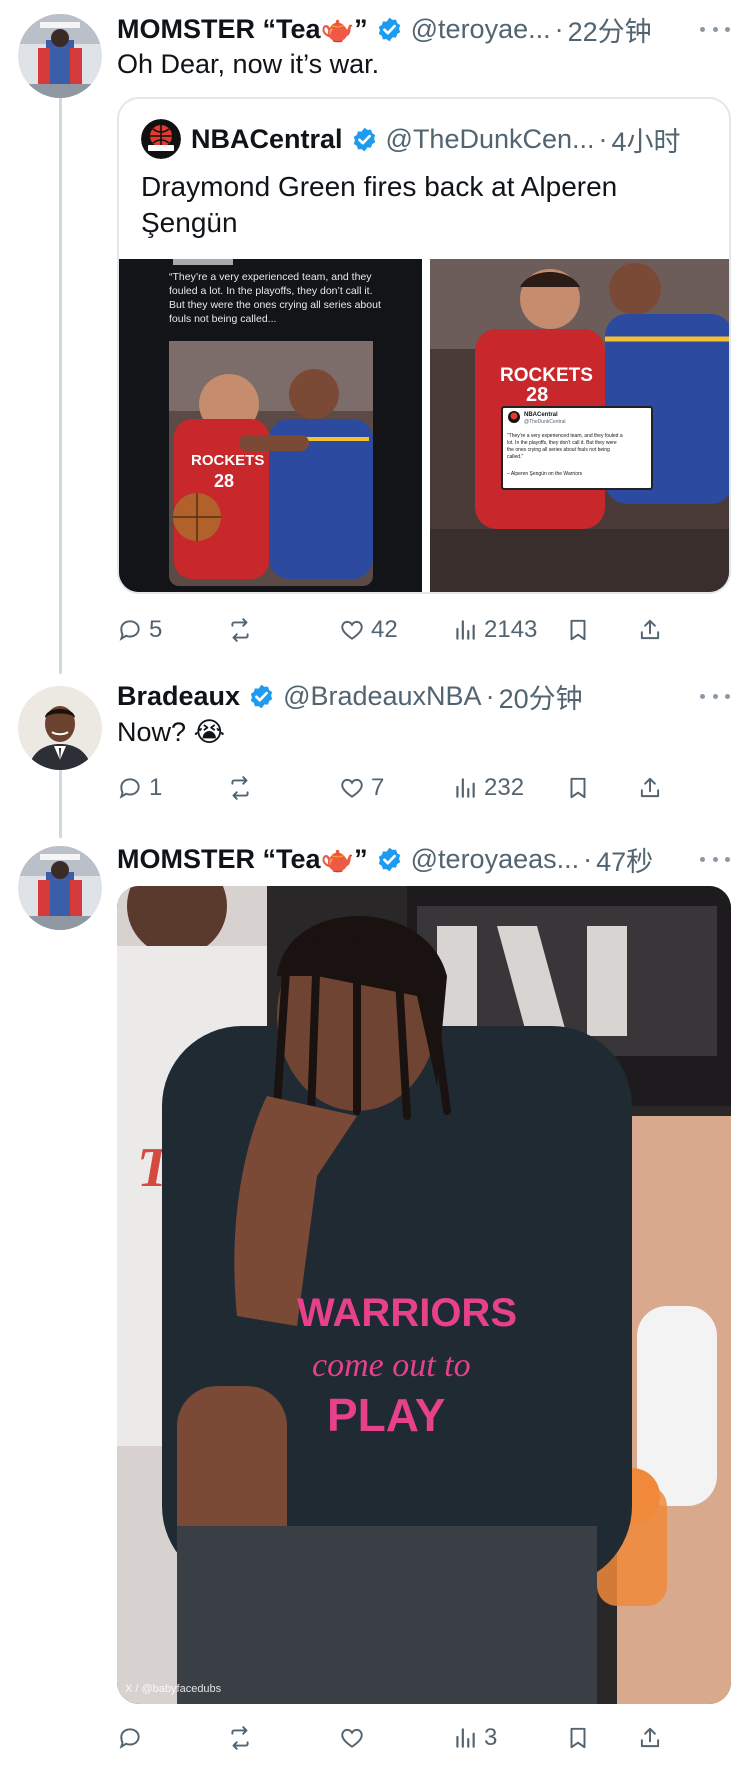 This screenshot has width=750, height=1767. I want to click on reply-count: 1, so click(156, 787).